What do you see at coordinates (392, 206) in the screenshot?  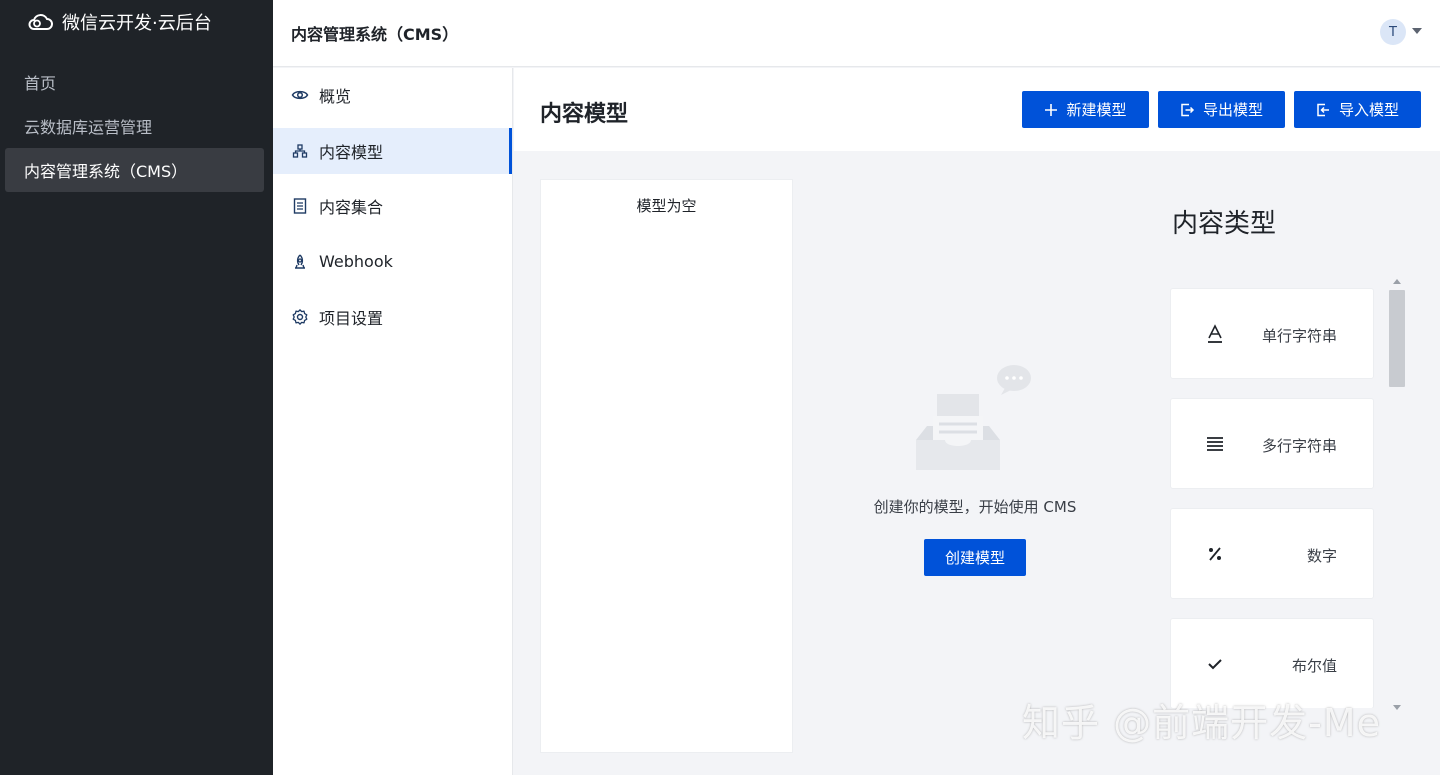 I see `submenu-item-content-collection: 内容集合` at bounding box center [392, 206].